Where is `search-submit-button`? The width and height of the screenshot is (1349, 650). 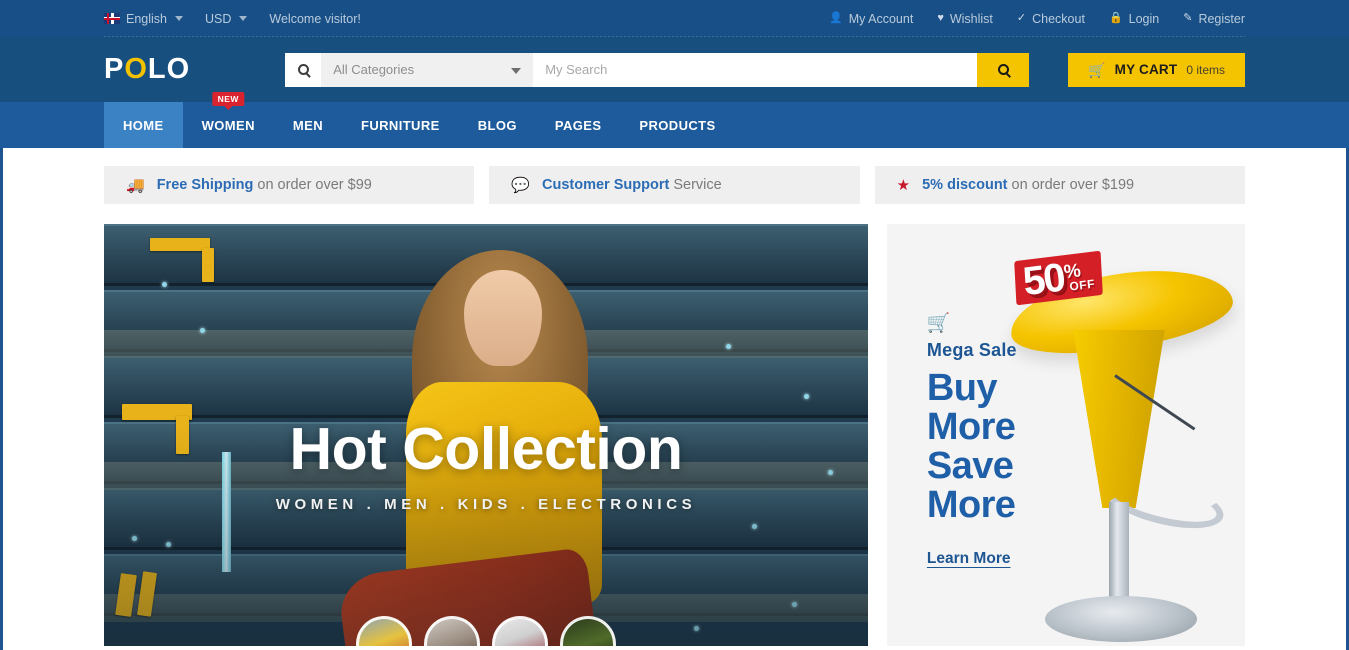 search-submit-button is located at coordinates (1003, 69).